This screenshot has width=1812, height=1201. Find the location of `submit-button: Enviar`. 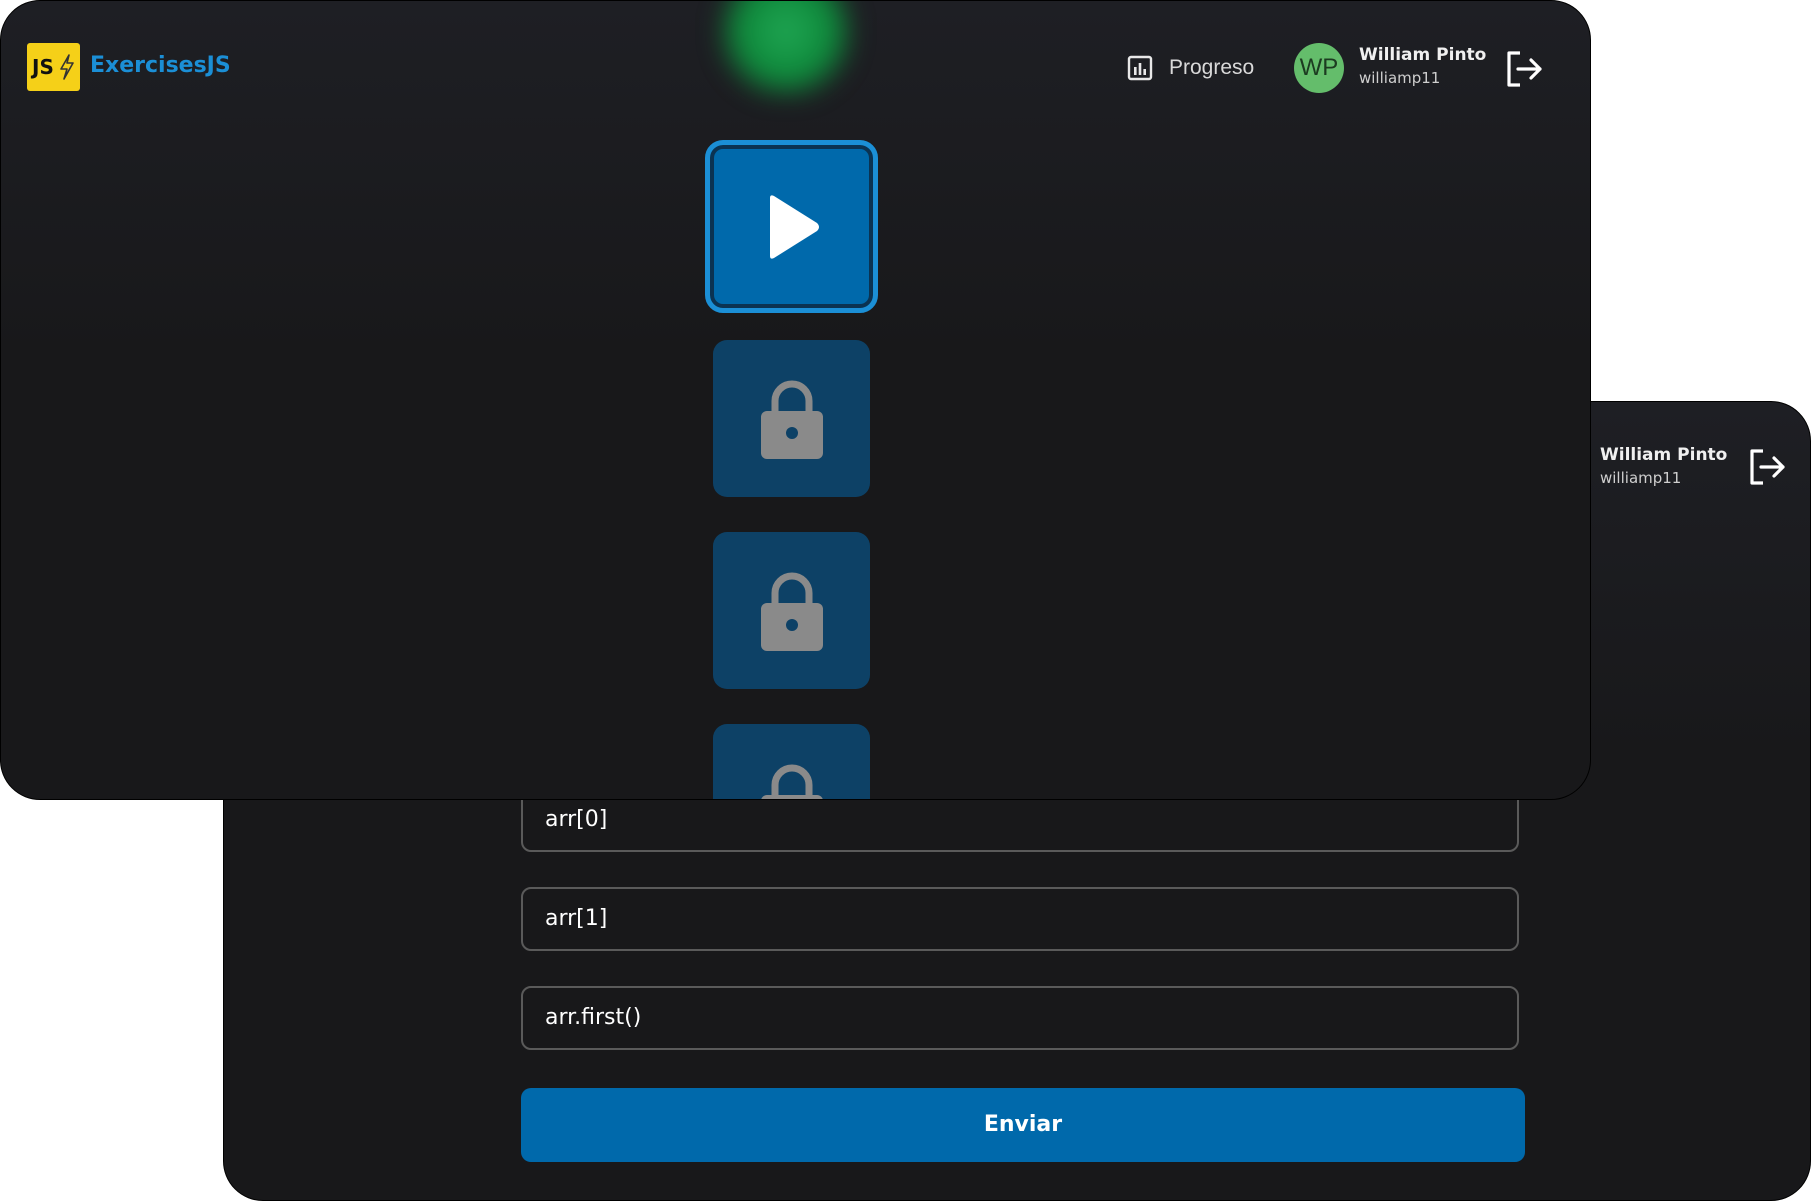

submit-button: Enviar is located at coordinates (1023, 1125).